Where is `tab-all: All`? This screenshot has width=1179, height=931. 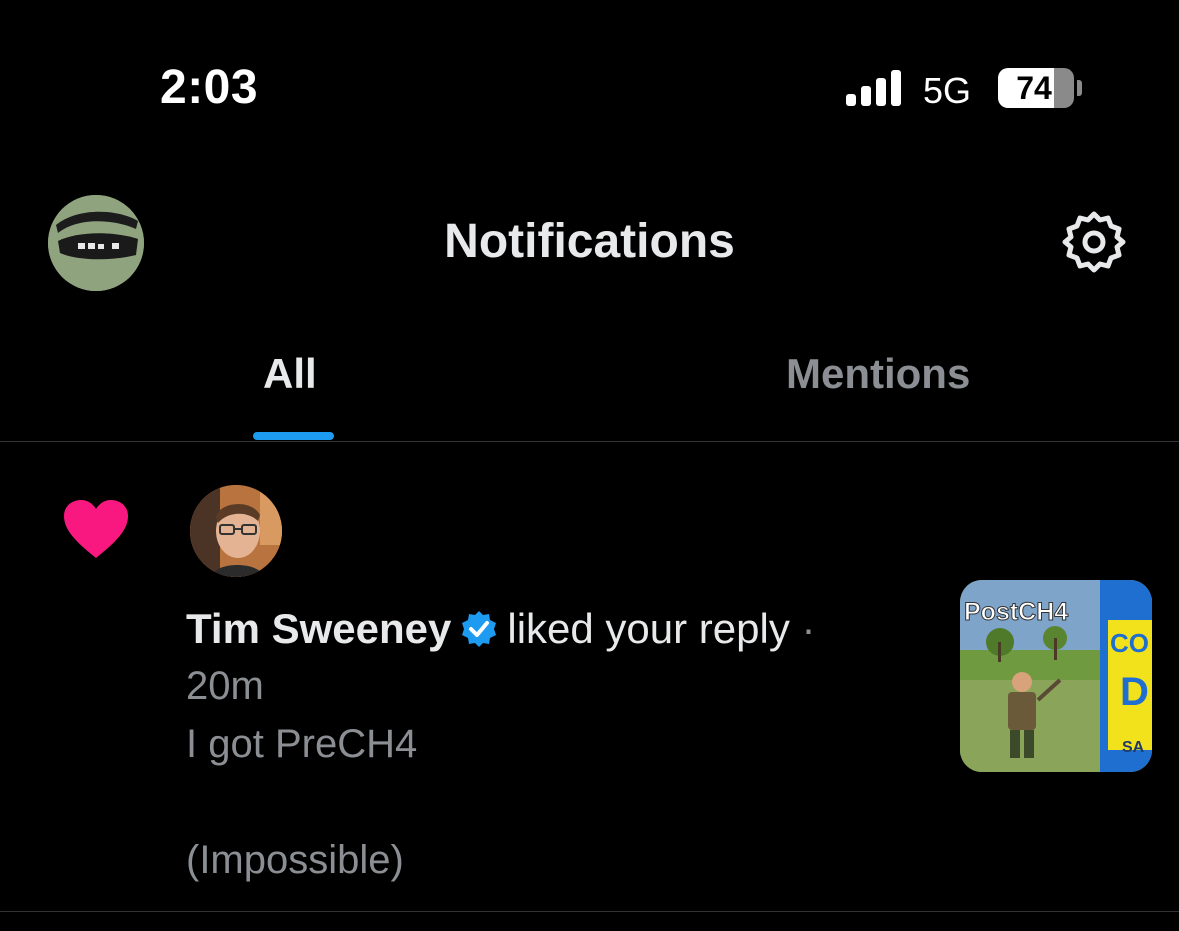 tab-all: All is located at coordinates (290, 374).